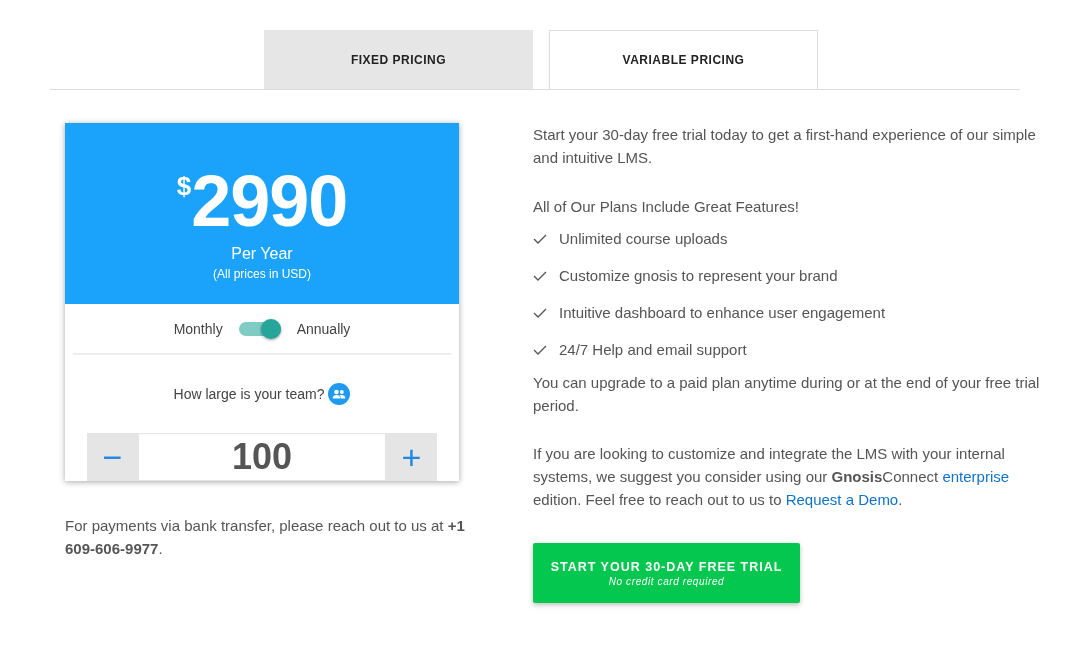 This screenshot has height=647, width=1070. I want to click on feature-text: 24/7 Help and email support, so click(653, 350).